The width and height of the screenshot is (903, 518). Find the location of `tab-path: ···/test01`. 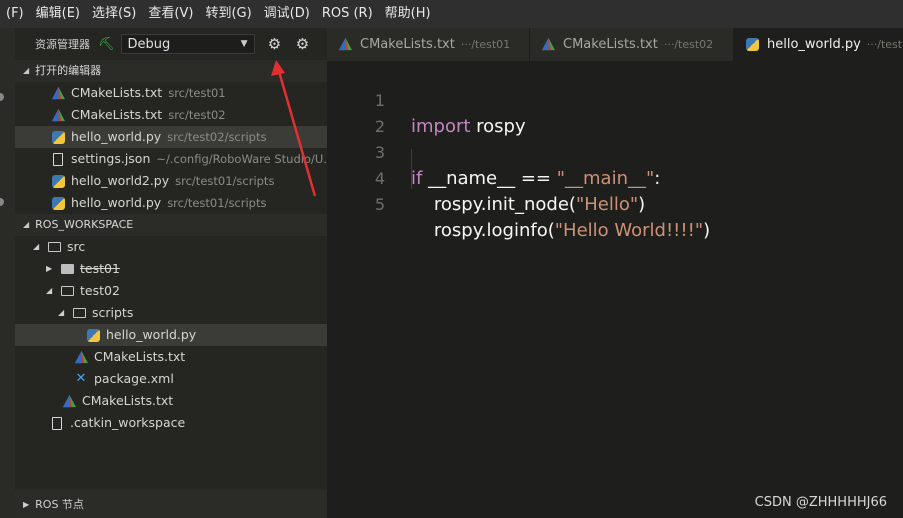

tab-path: ···/test01 is located at coordinates (485, 44).